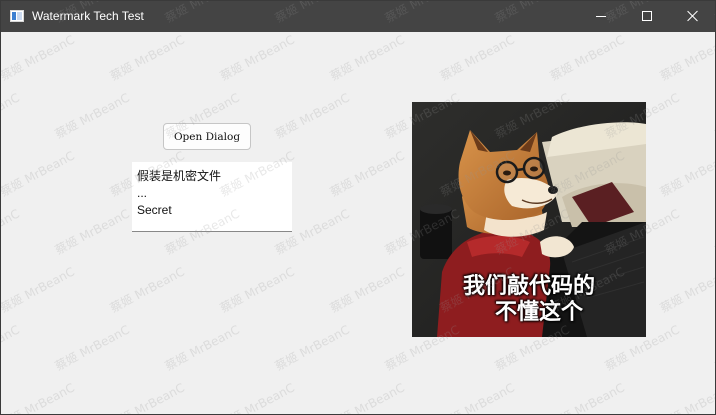 This screenshot has width=716, height=415. Describe the element at coordinates (207, 136) in the screenshot. I see `open-dialog-button: Open Dialog` at that location.